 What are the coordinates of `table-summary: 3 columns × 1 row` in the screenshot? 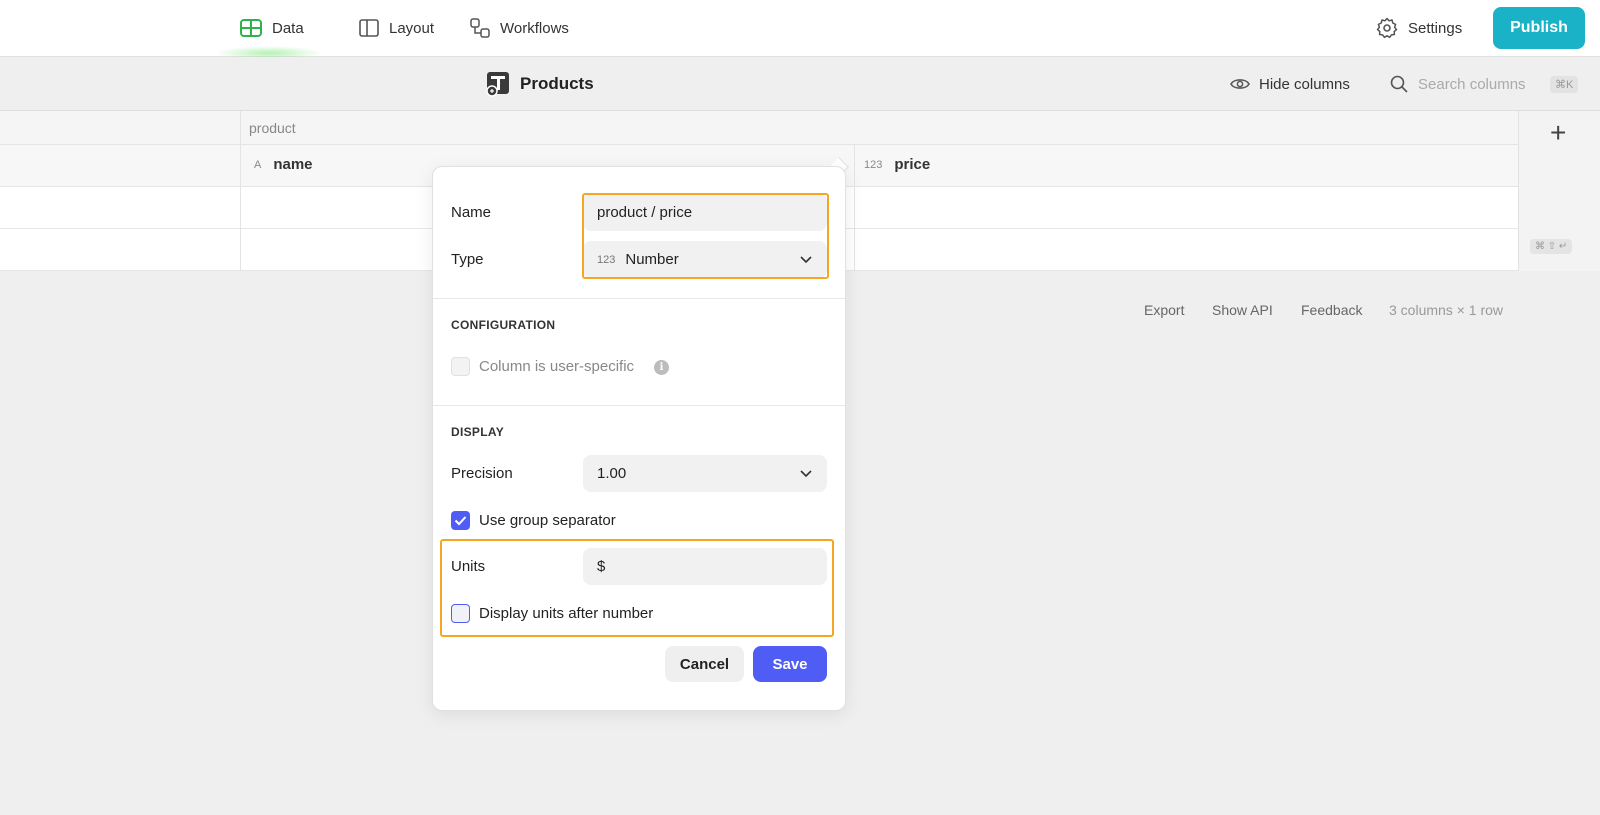 It's located at (1446, 310).